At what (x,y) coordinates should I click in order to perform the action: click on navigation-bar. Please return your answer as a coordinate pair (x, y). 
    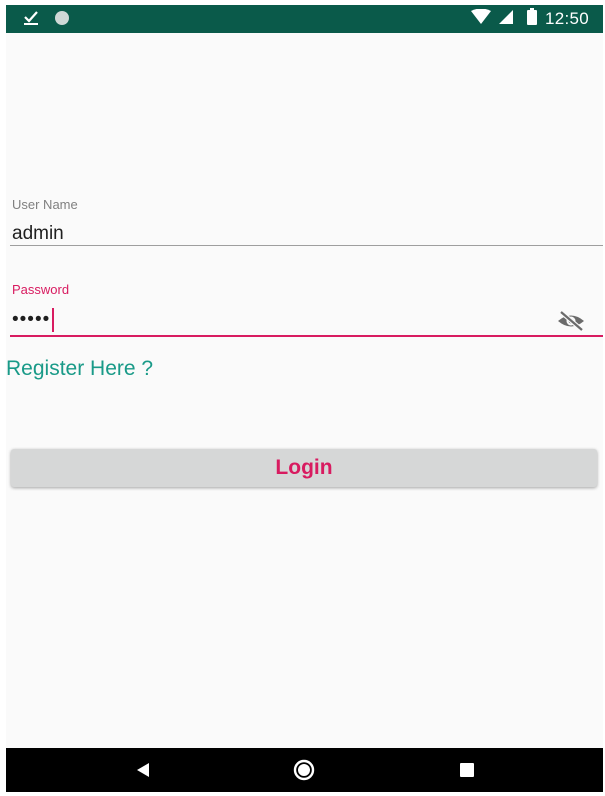
    Looking at the image, I should click on (304, 770).